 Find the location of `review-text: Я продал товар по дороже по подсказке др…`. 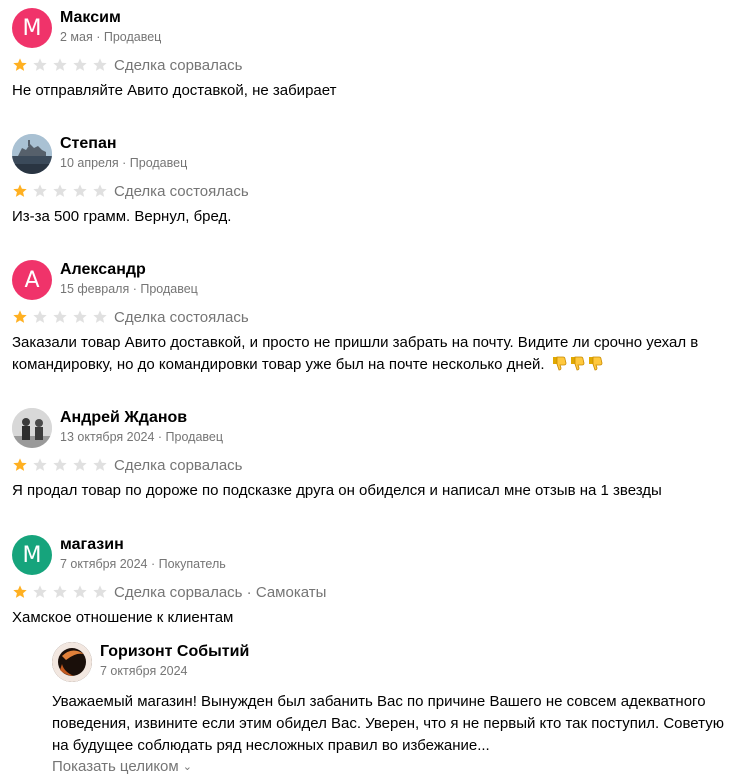

review-text: Я продал товар по дороже по подсказке др… is located at coordinates (337, 490).